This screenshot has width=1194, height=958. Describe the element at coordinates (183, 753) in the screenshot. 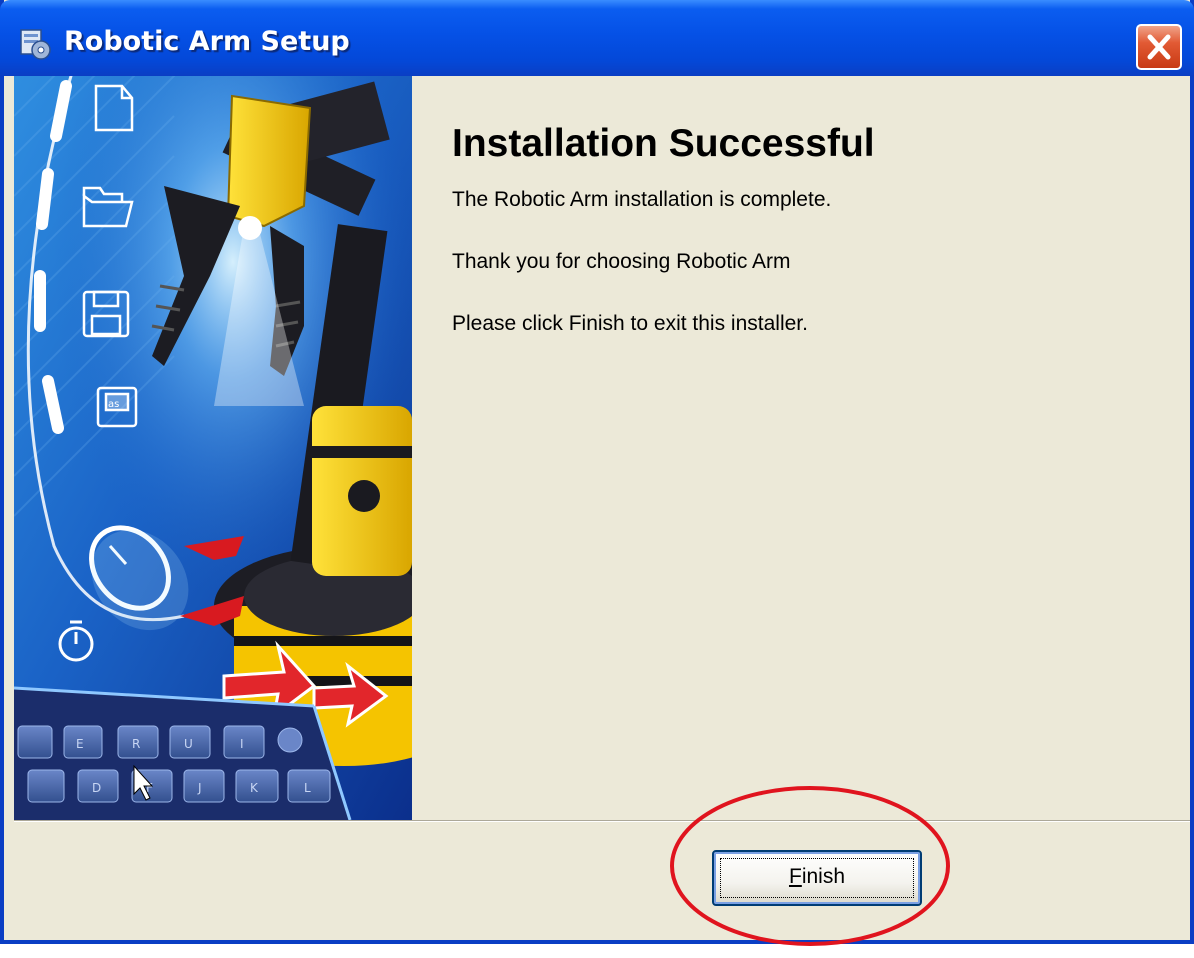

I see `keyboard-image: E R U I D F J K L` at that location.